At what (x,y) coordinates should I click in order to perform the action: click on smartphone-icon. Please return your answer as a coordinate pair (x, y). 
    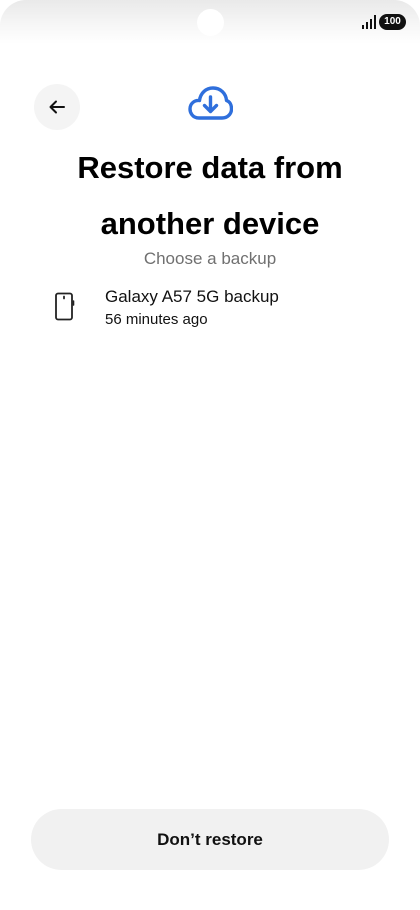
    Looking at the image, I should click on (65, 306).